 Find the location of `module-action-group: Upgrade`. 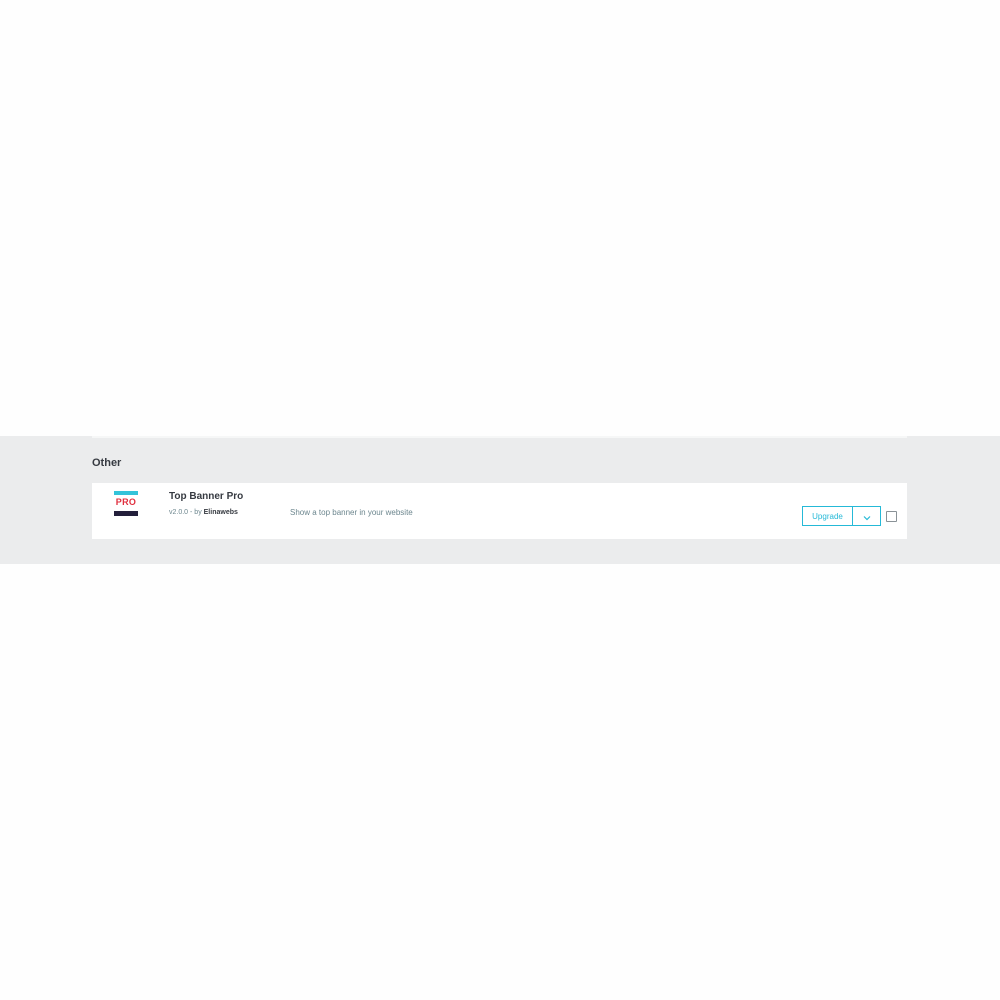

module-action-group: Upgrade is located at coordinates (841, 516).